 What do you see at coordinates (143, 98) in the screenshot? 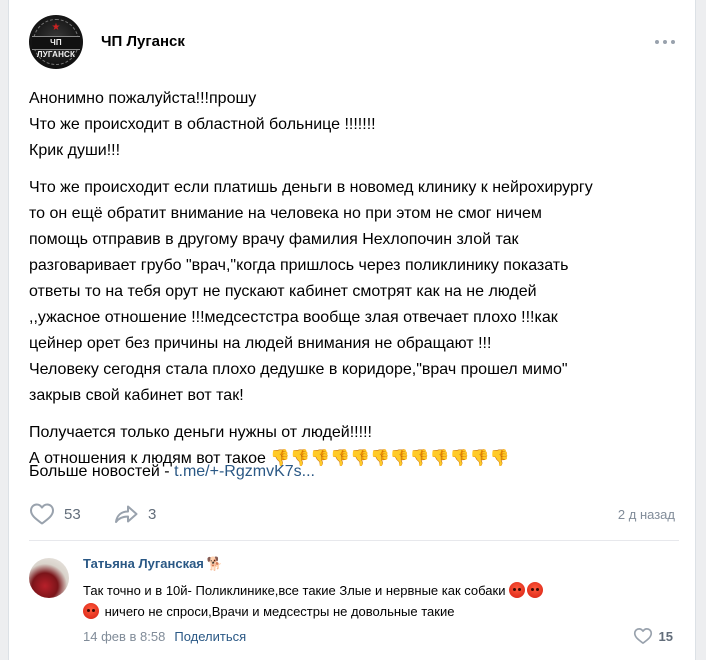
I see `post-line: Анонимно пожалуйста!!!прошу` at bounding box center [143, 98].